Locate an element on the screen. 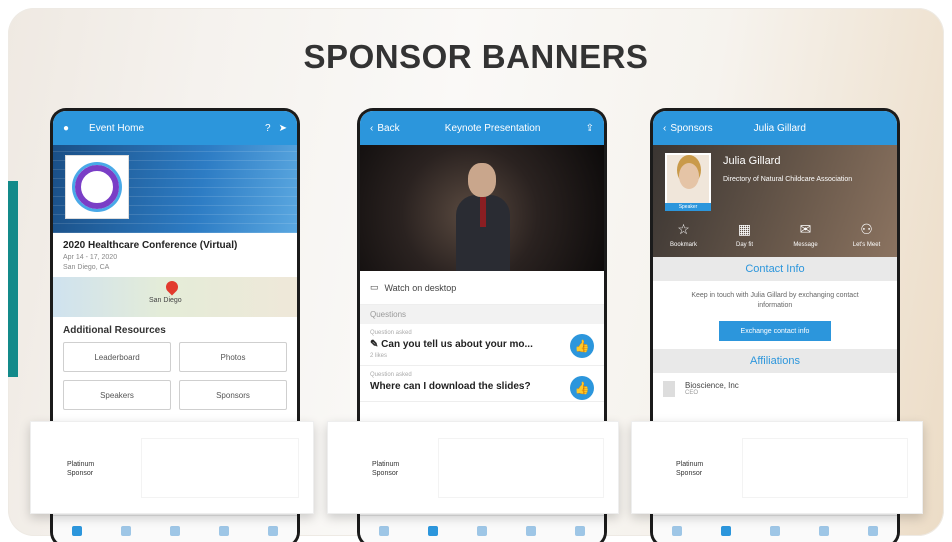 The width and height of the screenshot is (952, 542). affiliation-item: Bioscience, Inc CEO is located at coordinates (775, 389).